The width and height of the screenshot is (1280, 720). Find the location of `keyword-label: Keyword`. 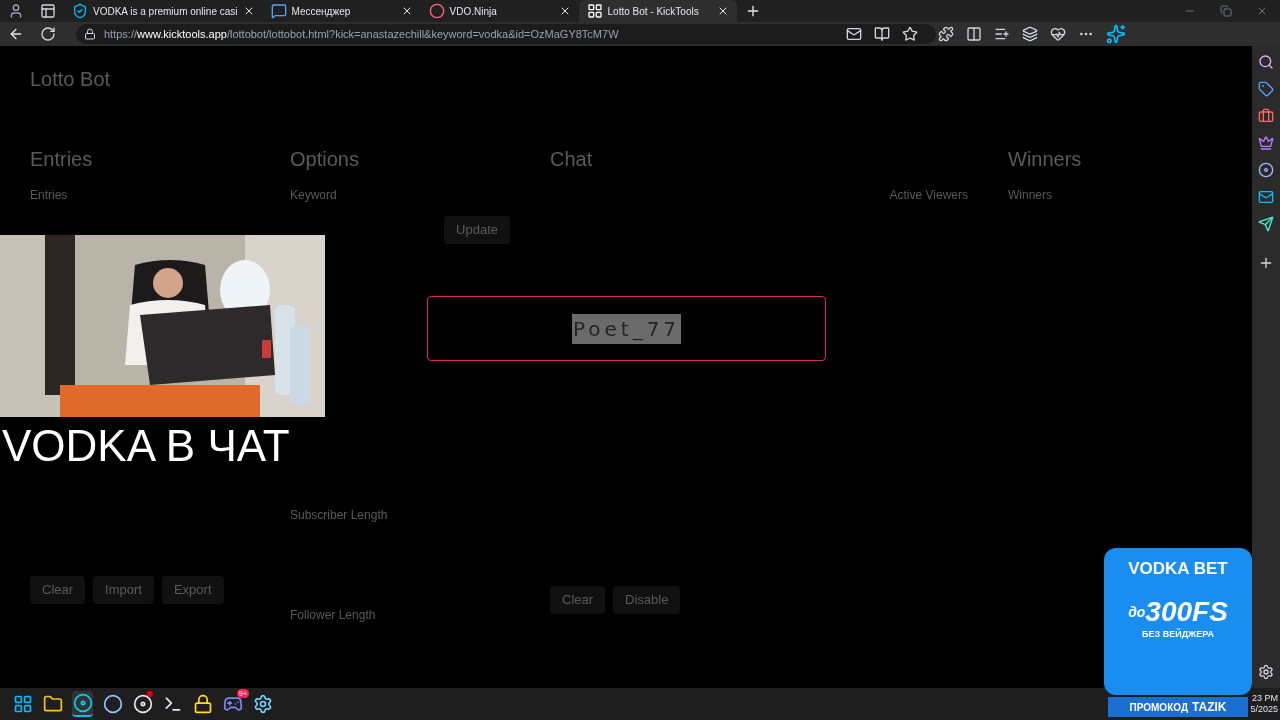

keyword-label: Keyword is located at coordinates (314, 195).